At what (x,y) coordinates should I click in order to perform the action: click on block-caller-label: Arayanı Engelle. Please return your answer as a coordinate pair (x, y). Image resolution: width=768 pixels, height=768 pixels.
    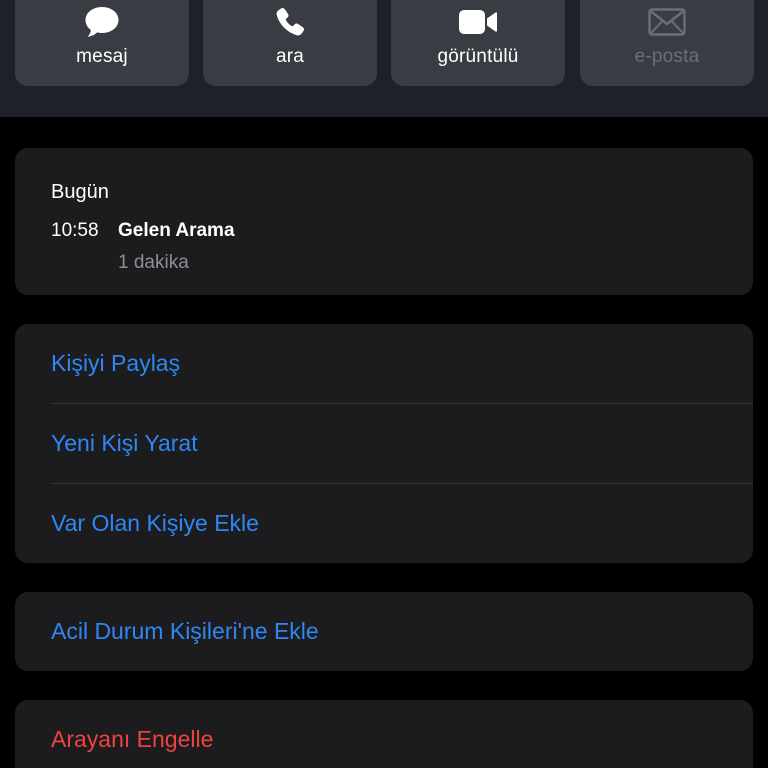
    Looking at the image, I should click on (132, 739).